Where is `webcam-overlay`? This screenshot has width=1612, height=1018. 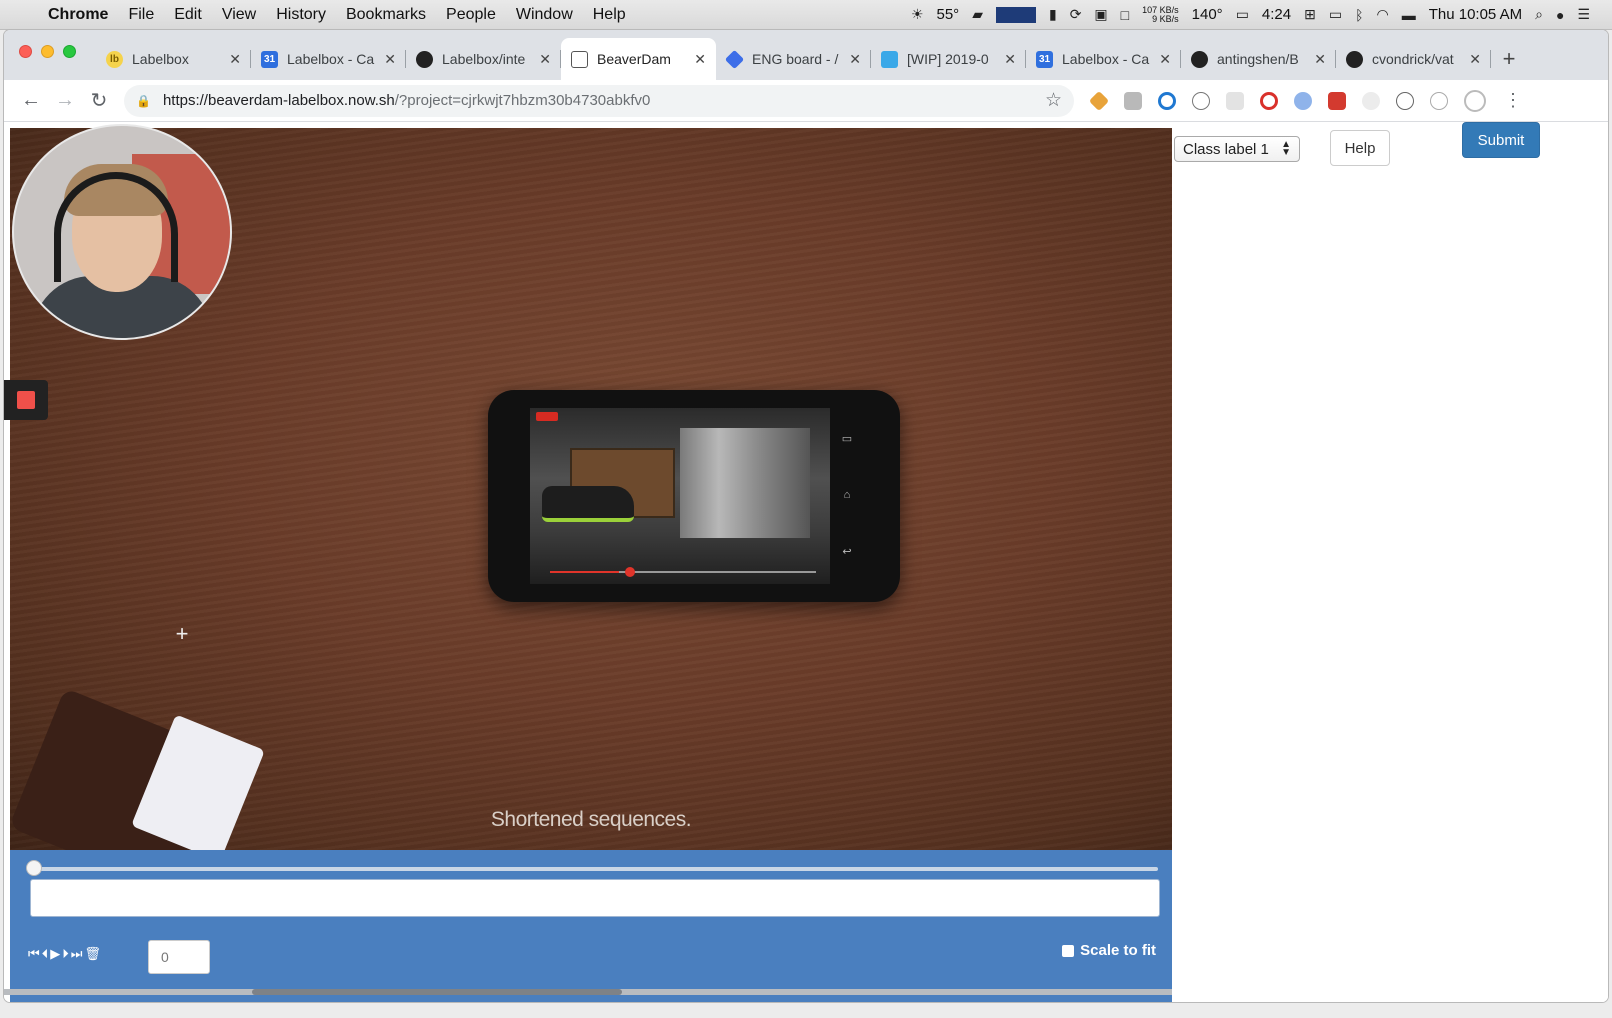
webcam-overlay is located at coordinates (122, 232).